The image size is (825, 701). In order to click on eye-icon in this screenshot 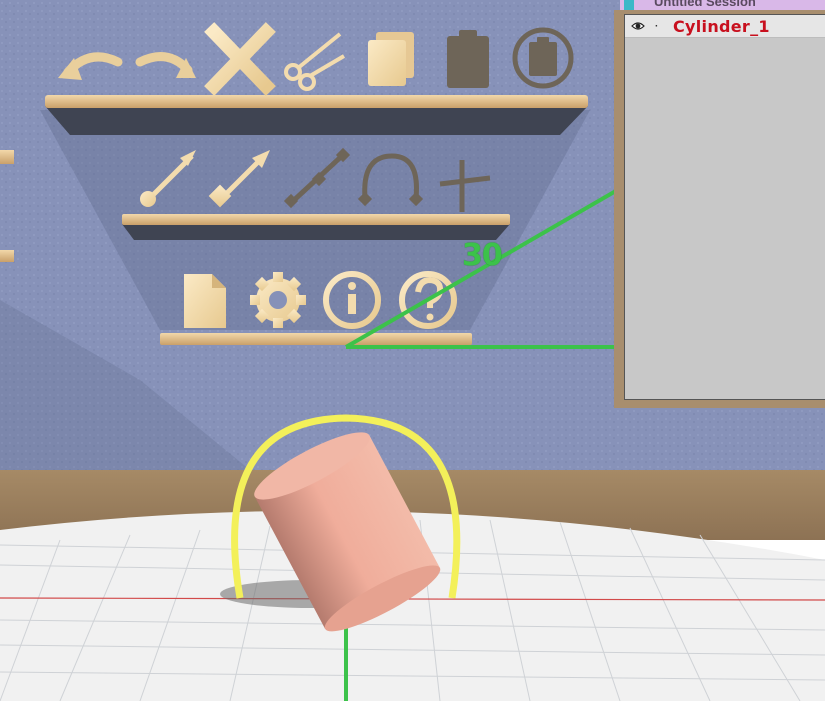, I will do `click(638, 26)`.